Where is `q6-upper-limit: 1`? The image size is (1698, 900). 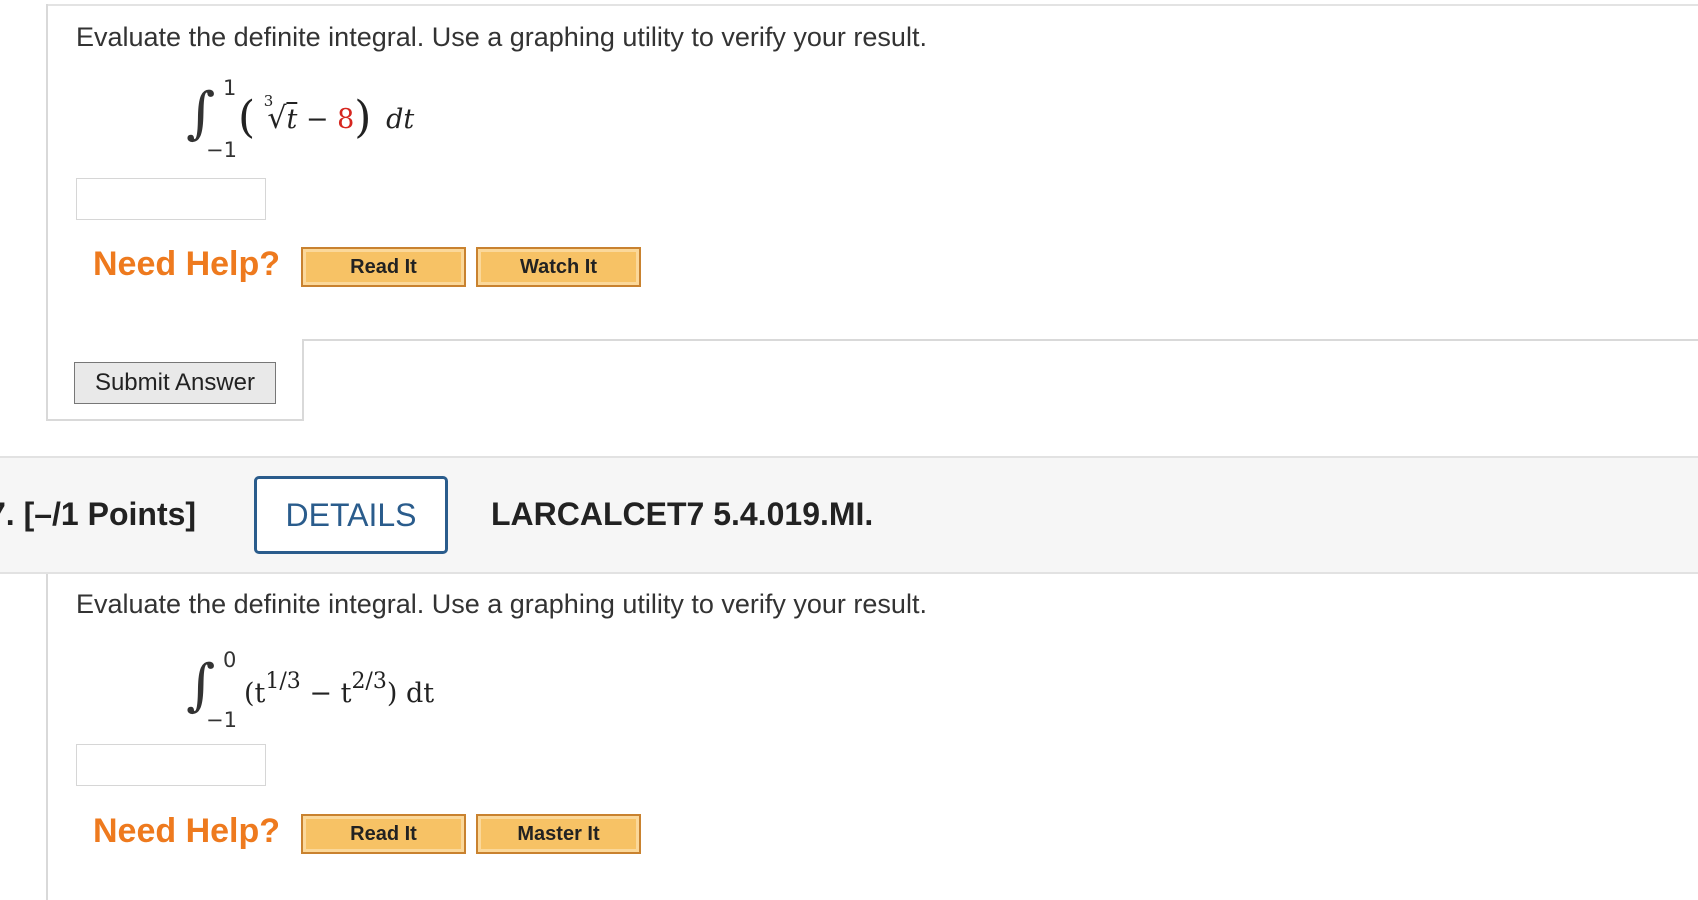 q6-upper-limit: 1 is located at coordinates (230, 88).